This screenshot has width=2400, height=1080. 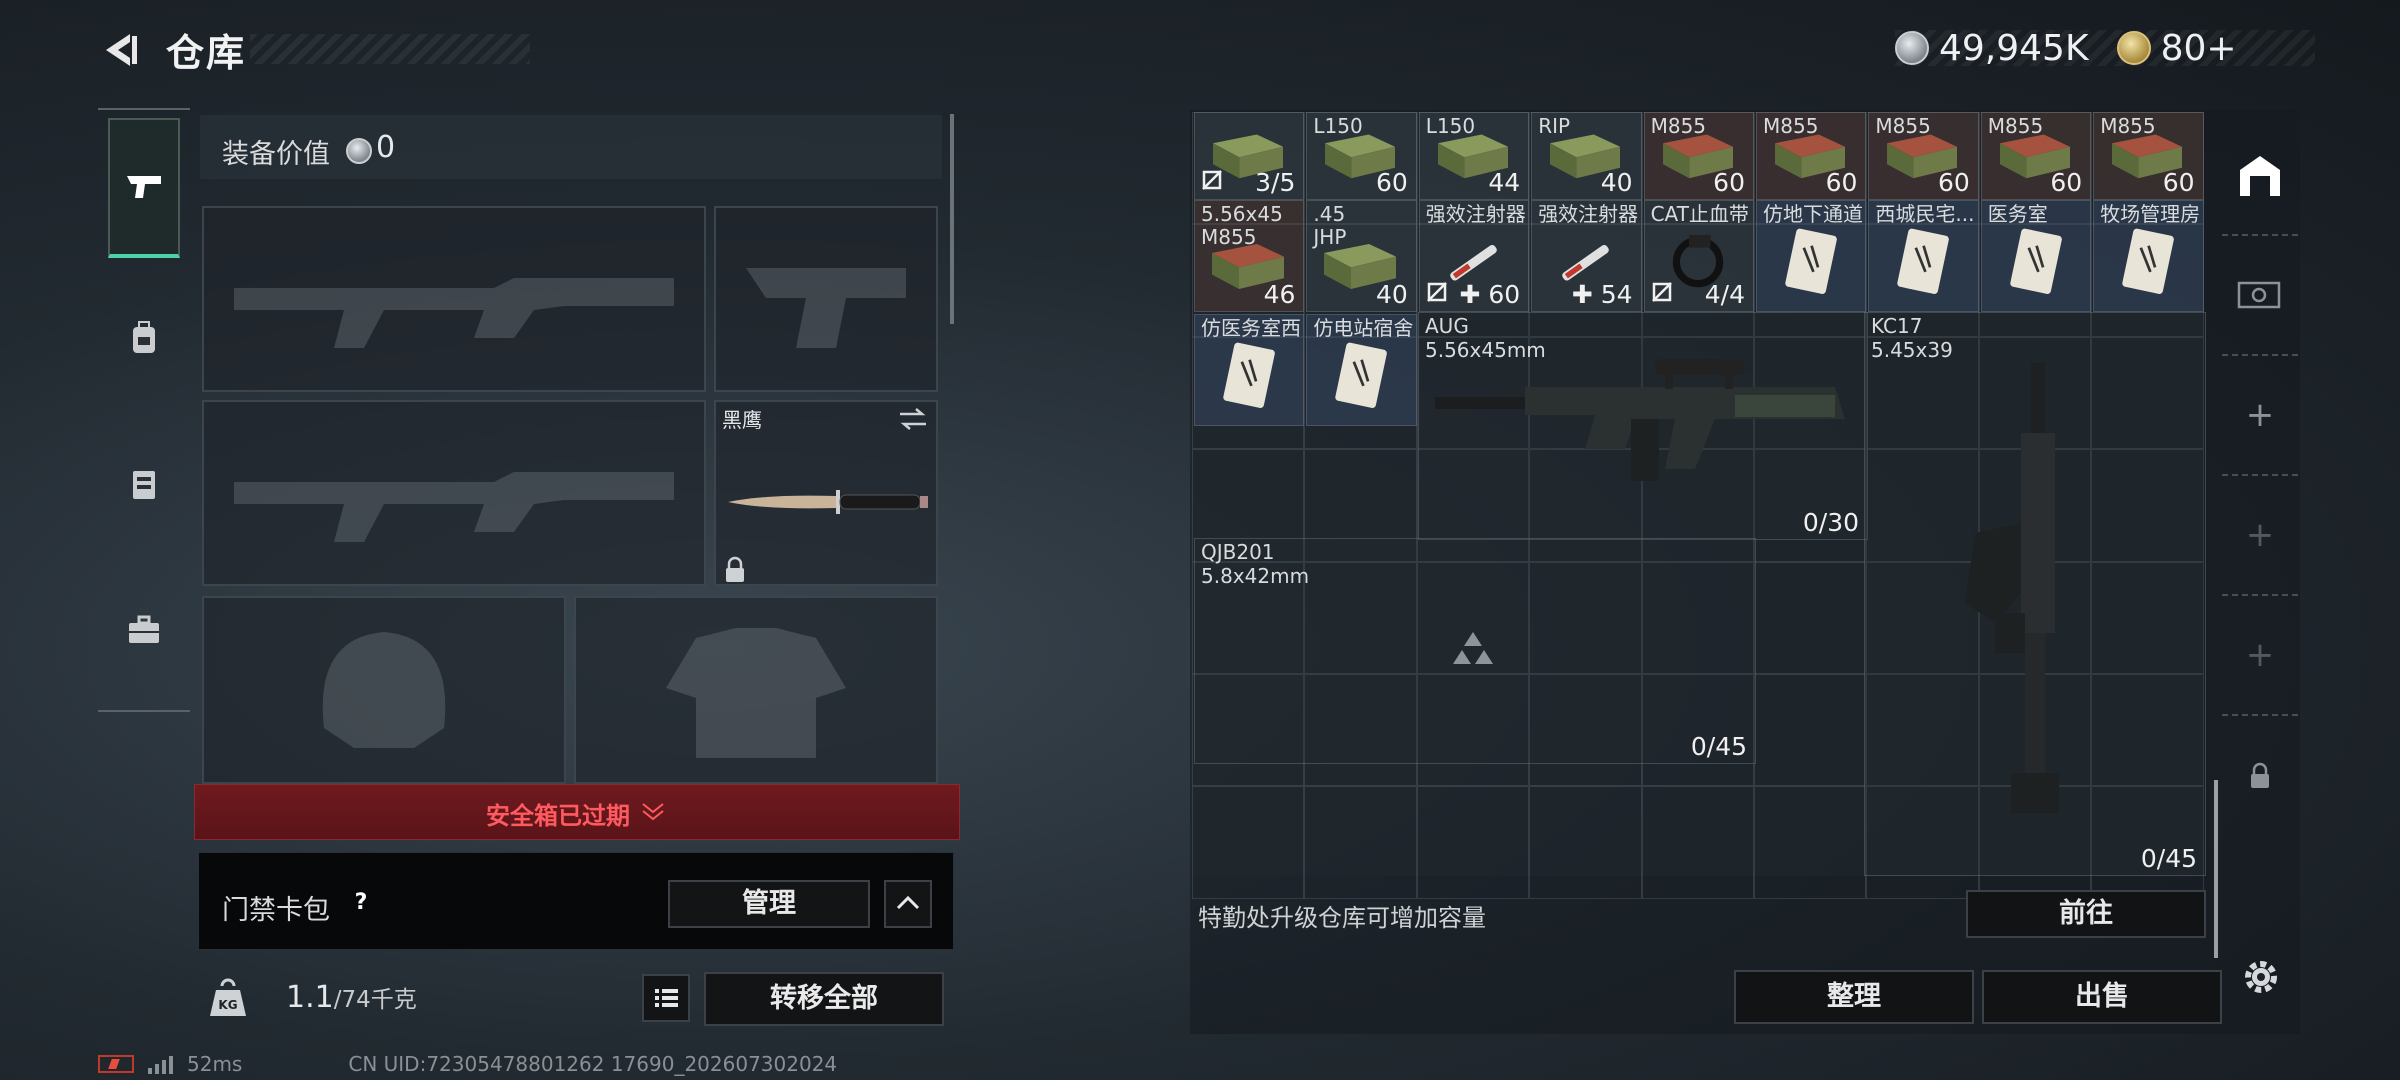 I want to click on page-title: 仓库, so click(x=206, y=53).